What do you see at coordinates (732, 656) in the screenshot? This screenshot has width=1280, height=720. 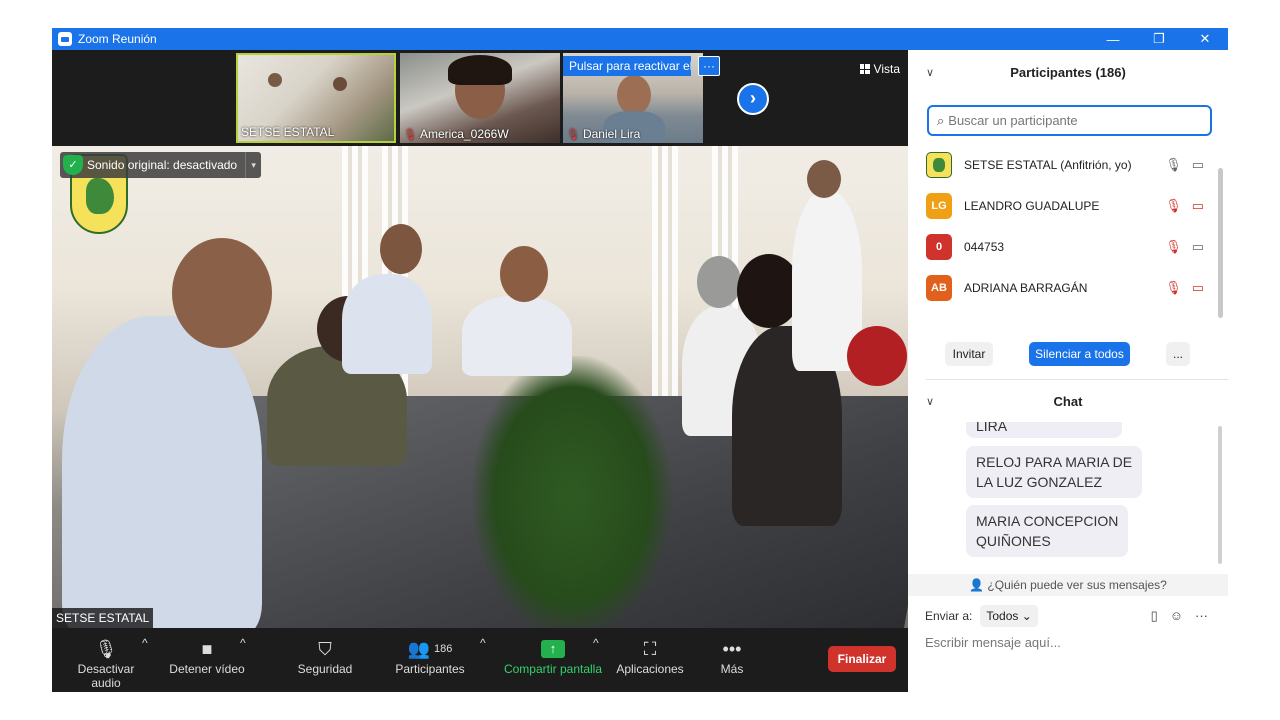 I see `more-button: ••• Más` at bounding box center [732, 656].